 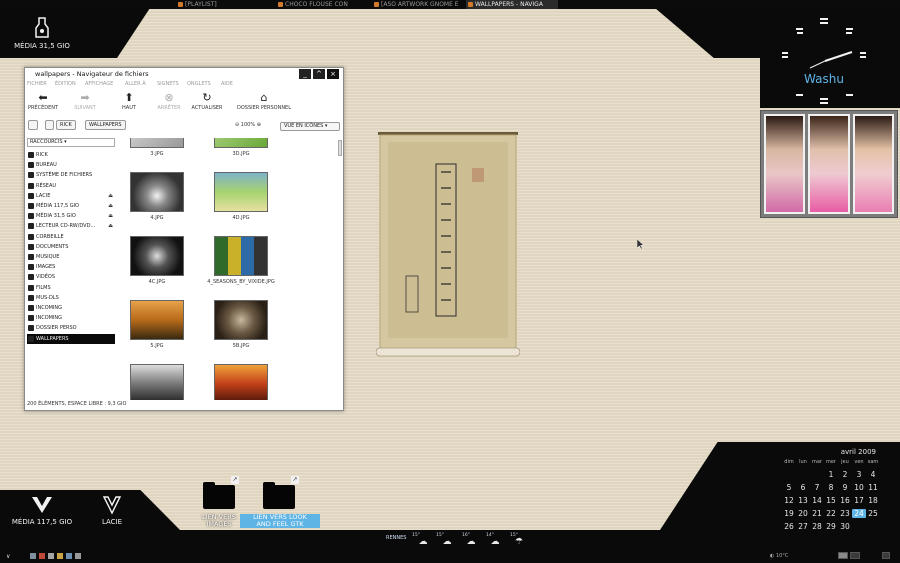 What do you see at coordinates (873, 500) in the screenshot?
I see `calendar-day: 18` at bounding box center [873, 500].